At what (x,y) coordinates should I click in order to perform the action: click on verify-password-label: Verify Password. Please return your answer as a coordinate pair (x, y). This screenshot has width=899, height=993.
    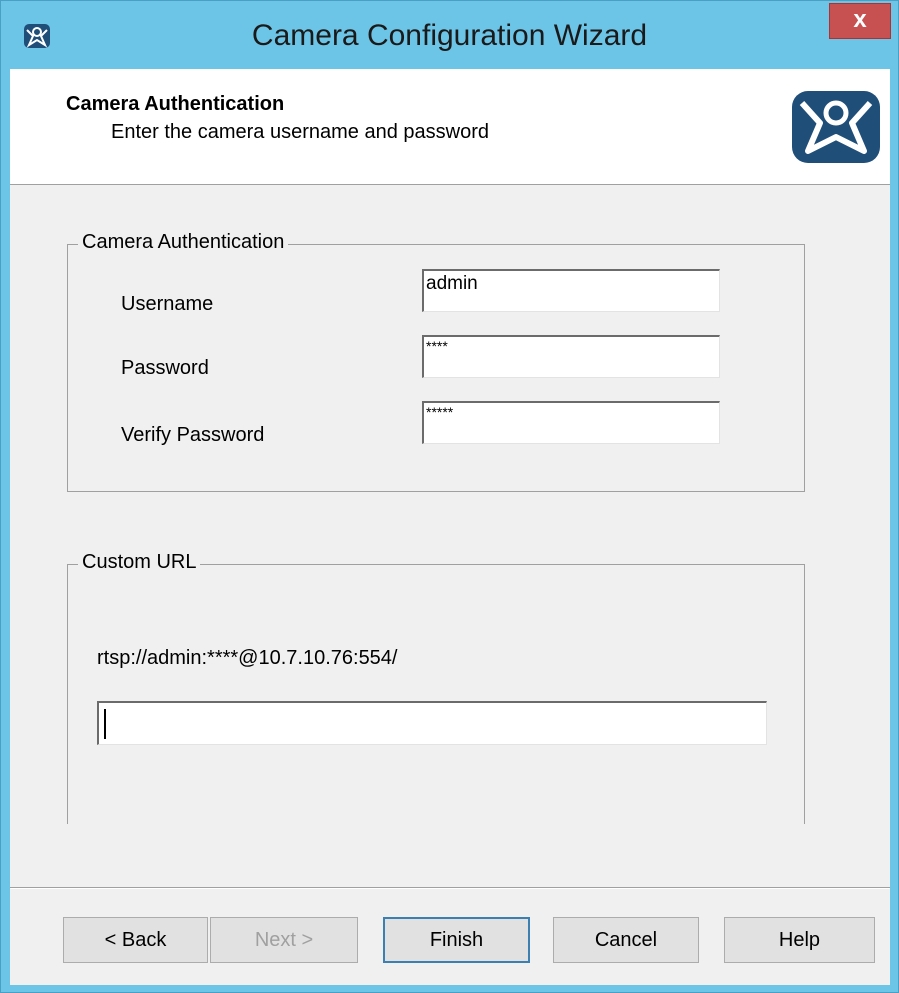
    Looking at the image, I should click on (193, 435).